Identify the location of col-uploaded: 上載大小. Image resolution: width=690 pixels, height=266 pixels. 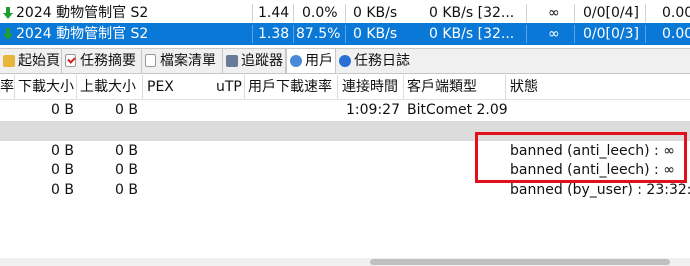
(108, 87).